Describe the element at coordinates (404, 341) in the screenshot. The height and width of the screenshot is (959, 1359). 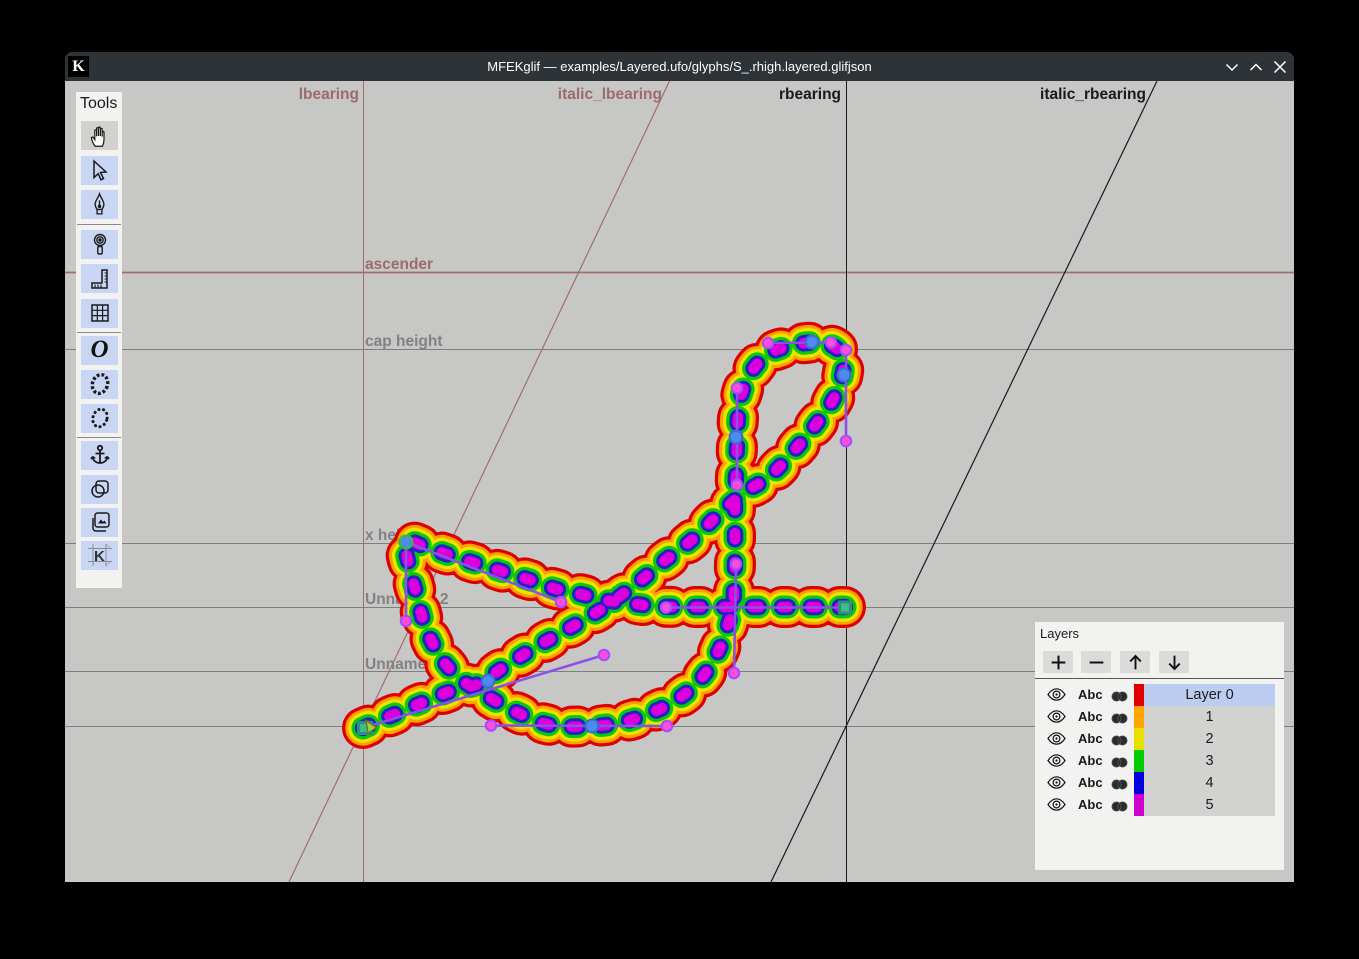
I see `svg-text: cap height` at that location.